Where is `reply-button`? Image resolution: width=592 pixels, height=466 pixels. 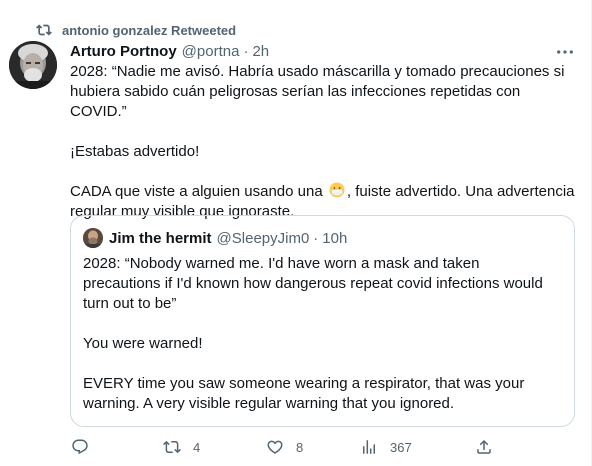
reply-button is located at coordinates (80, 447).